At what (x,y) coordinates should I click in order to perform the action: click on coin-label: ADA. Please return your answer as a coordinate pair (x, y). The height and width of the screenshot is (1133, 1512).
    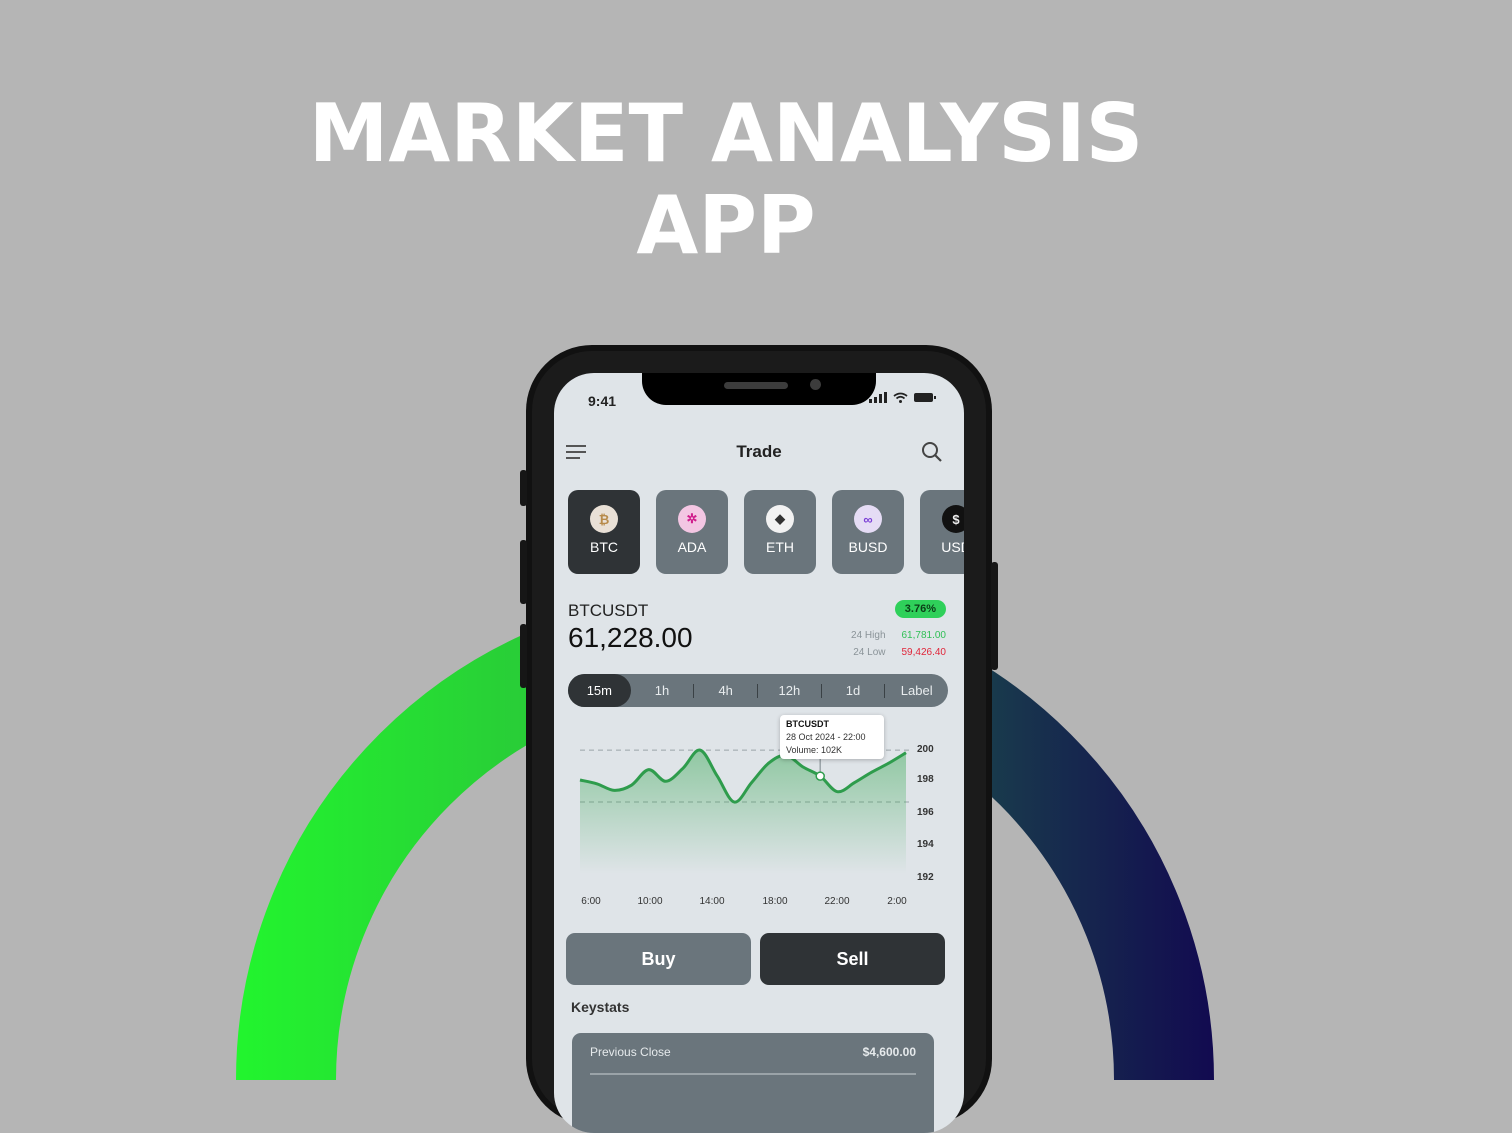
    Looking at the image, I should click on (692, 547).